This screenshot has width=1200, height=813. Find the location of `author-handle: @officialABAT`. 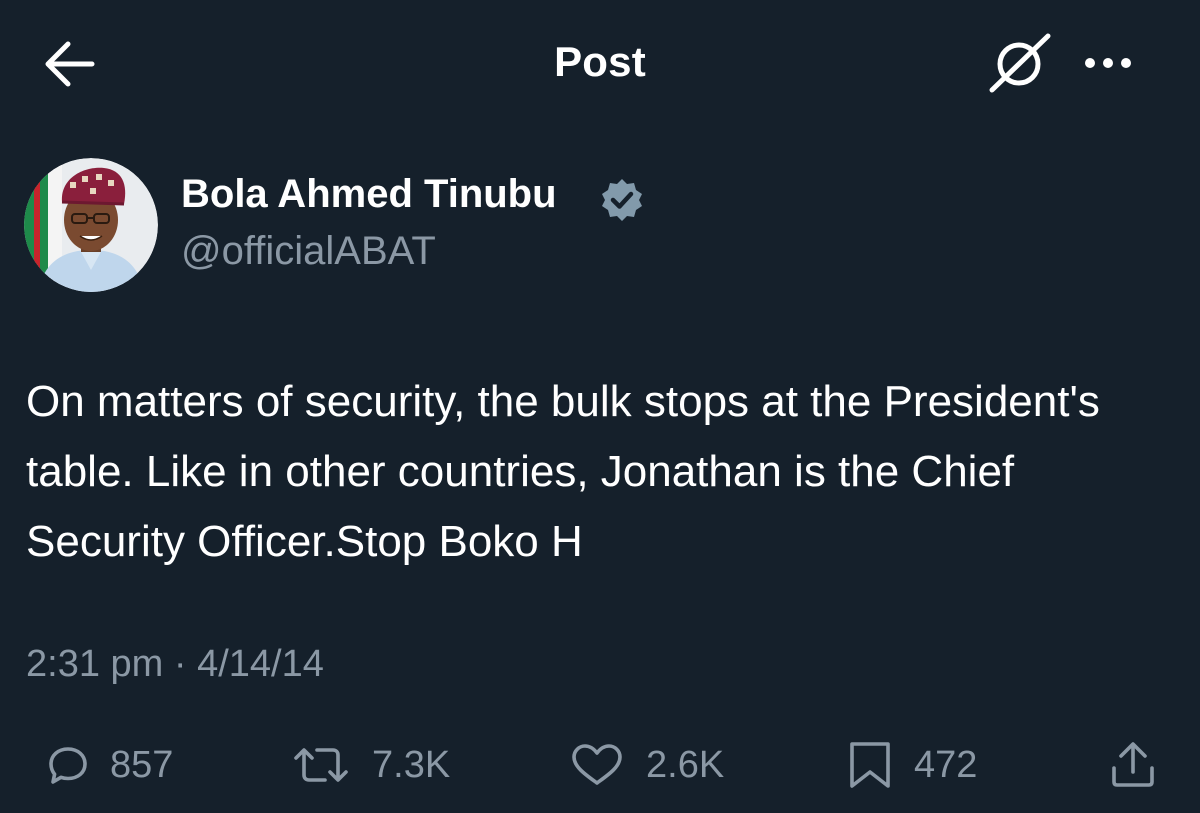

author-handle: @officialABAT is located at coordinates (308, 251).